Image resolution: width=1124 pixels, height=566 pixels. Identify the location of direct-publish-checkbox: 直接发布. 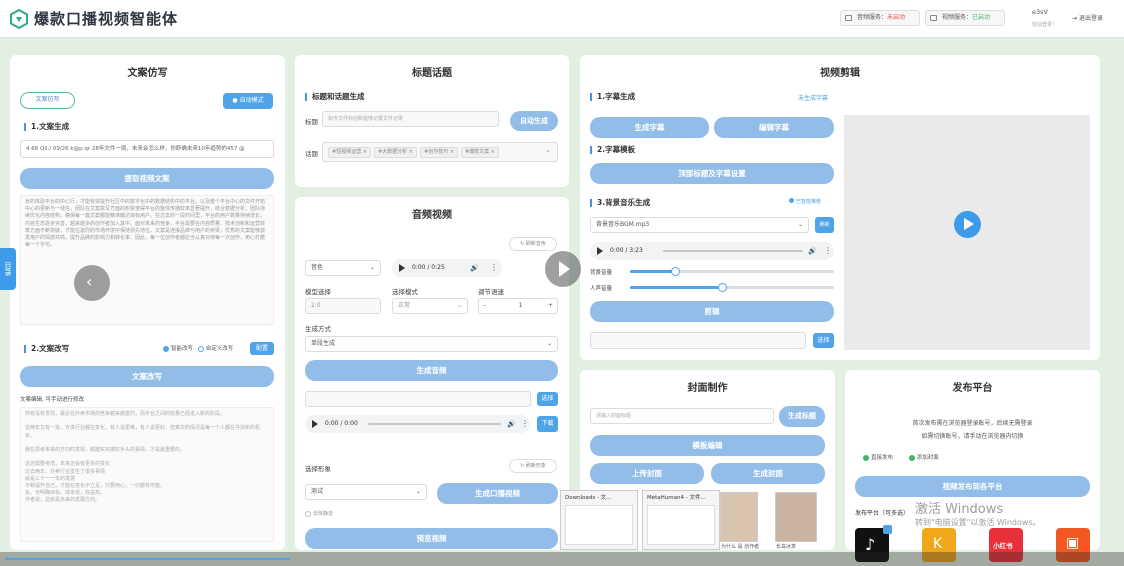
(878, 457).